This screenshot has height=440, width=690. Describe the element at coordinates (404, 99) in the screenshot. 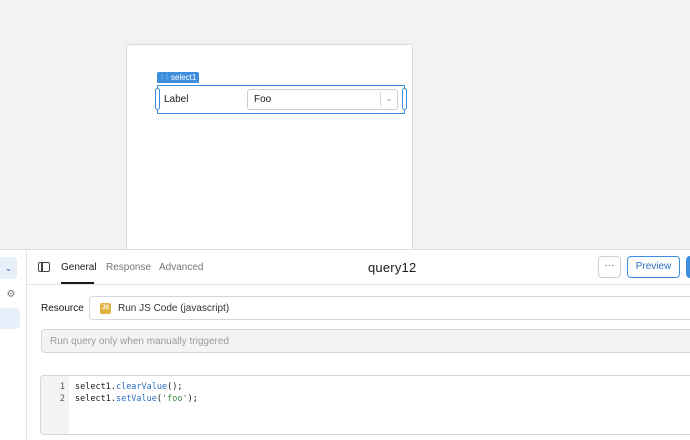

I see `resize-handle-right` at that location.